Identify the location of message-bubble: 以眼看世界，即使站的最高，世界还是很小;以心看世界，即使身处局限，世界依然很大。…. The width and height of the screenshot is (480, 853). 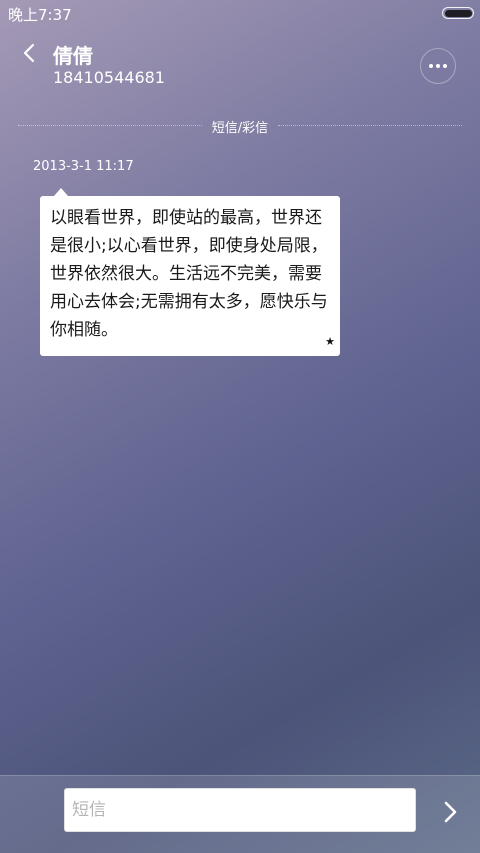
(190, 276).